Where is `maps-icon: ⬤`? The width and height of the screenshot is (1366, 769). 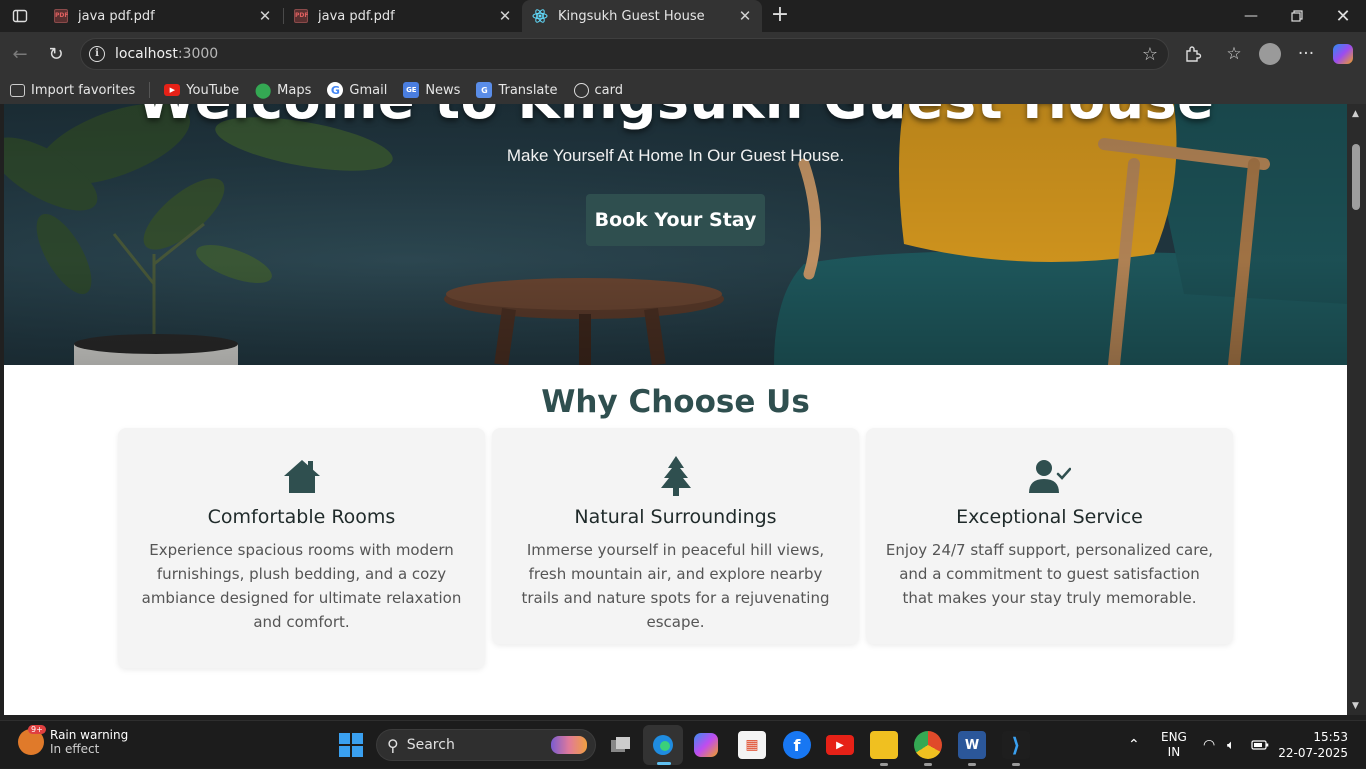
maps-icon: ⬤ is located at coordinates (263, 90).